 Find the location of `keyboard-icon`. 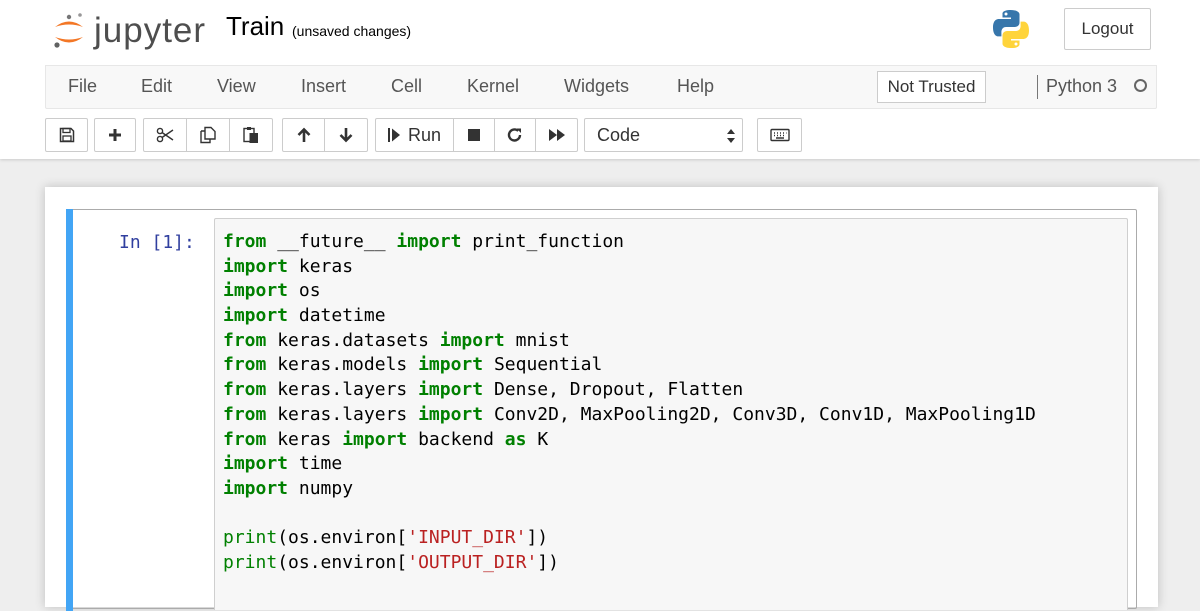

keyboard-icon is located at coordinates (779, 135).